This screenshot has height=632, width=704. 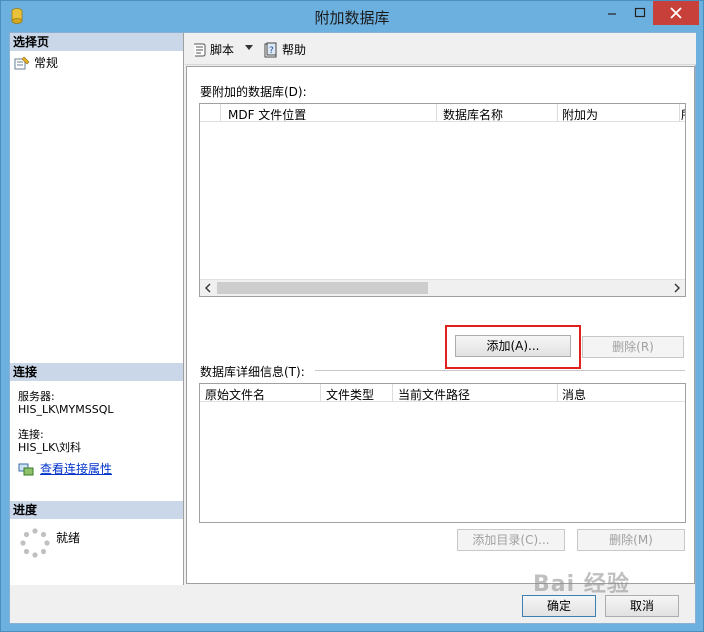 I want to click on maximize-icon, so click(x=640, y=12).